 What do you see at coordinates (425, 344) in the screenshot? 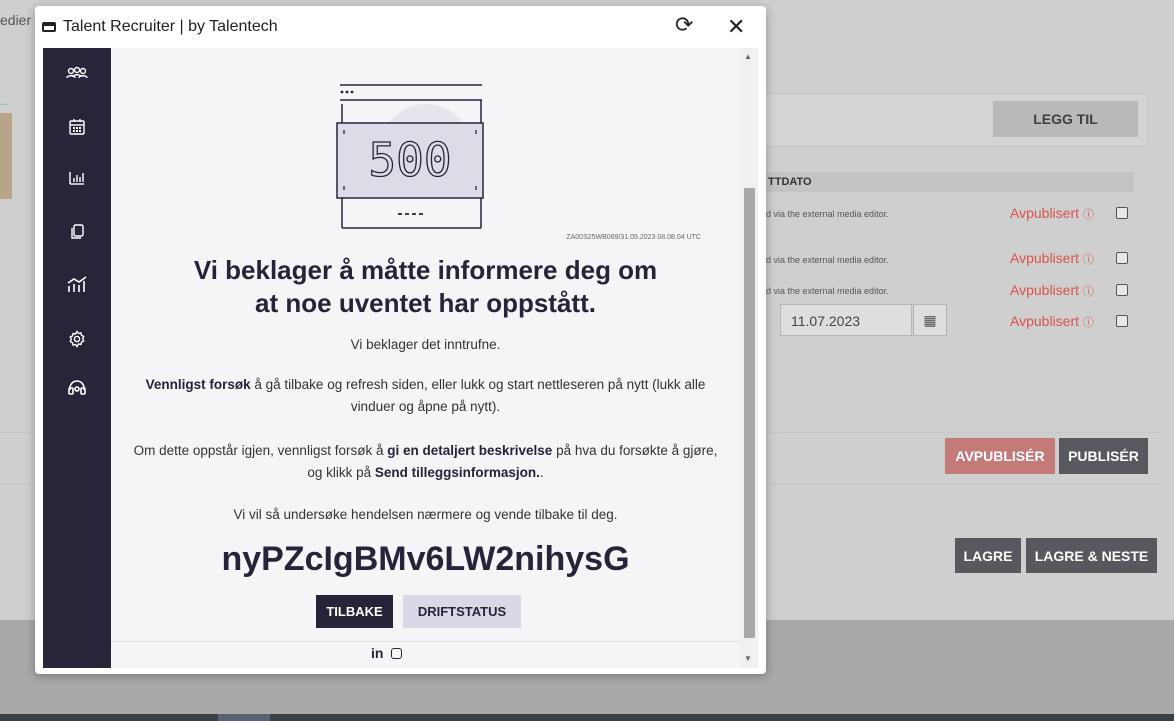
I see `apology-text: Vi beklager det inntrufne.` at bounding box center [425, 344].